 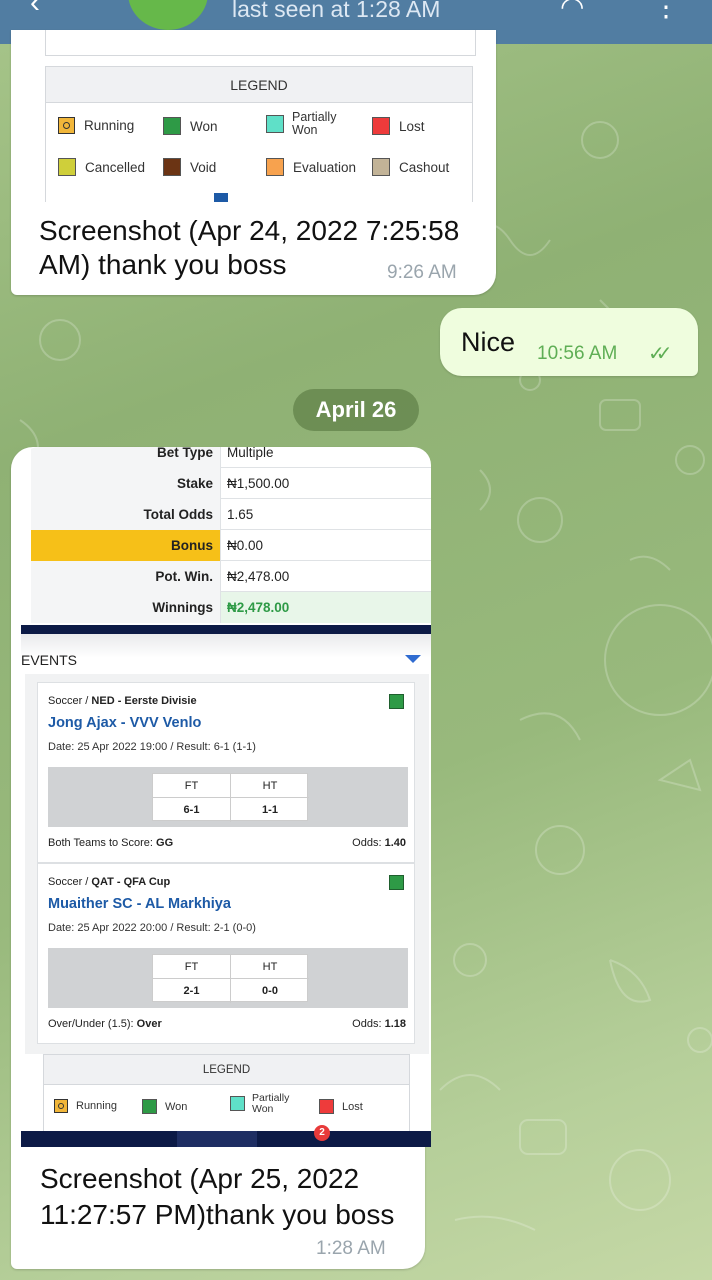 I want to click on last-seen-status: last seen at 1:28 AM, so click(x=336, y=11).